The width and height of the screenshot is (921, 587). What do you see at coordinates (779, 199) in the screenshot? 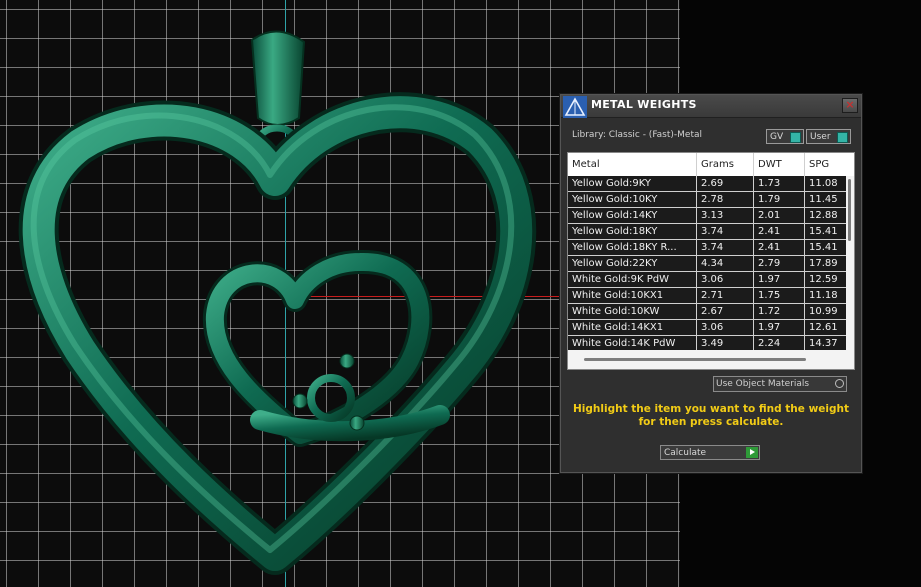
I see `table-cell: 1.79` at bounding box center [779, 199].